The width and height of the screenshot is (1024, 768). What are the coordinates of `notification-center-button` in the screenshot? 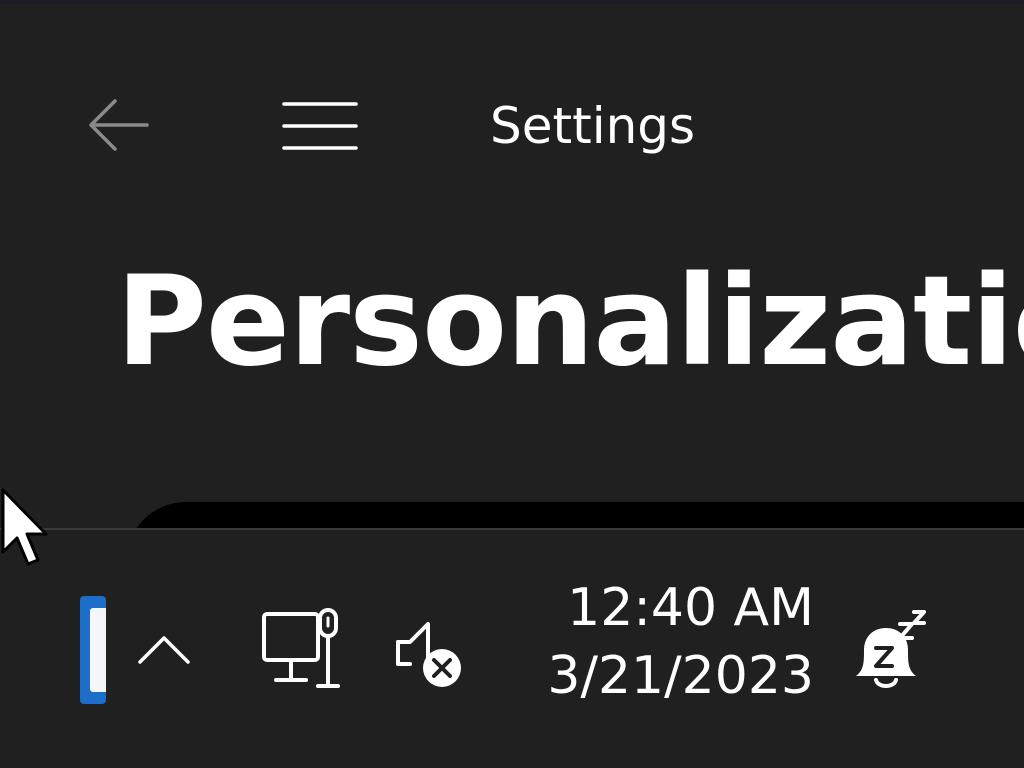 It's located at (890, 652).